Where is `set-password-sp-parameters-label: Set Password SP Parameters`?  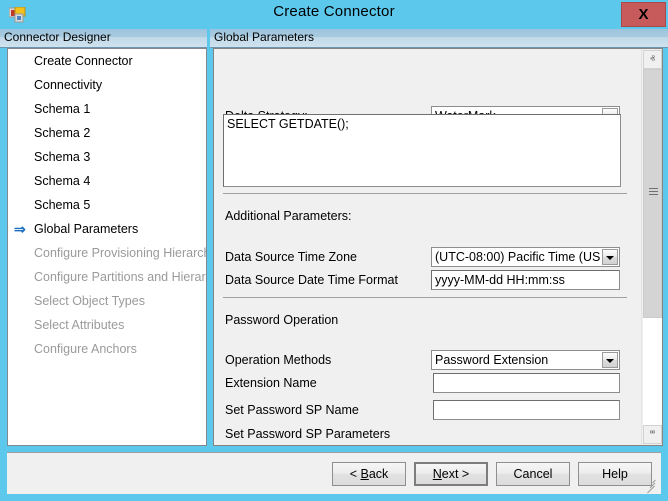 set-password-sp-parameters-label: Set Password SP Parameters is located at coordinates (308, 434).